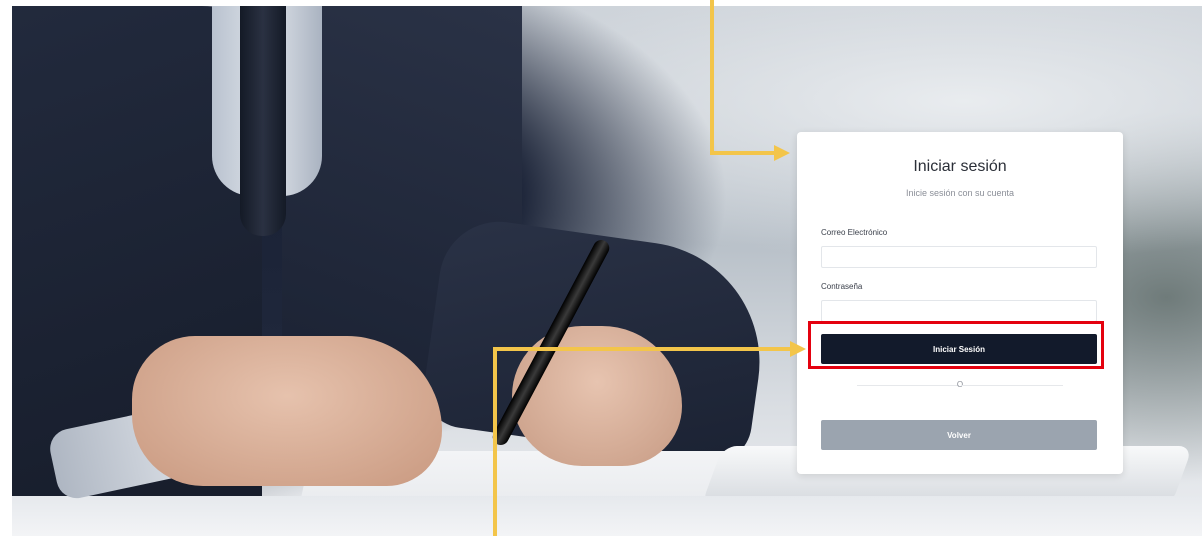 Image resolution: width=1202 pixels, height=536 pixels. What do you see at coordinates (854, 232) in the screenshot?
I see `email-label: Correo Electrónico` at bounding box center [854, 232].